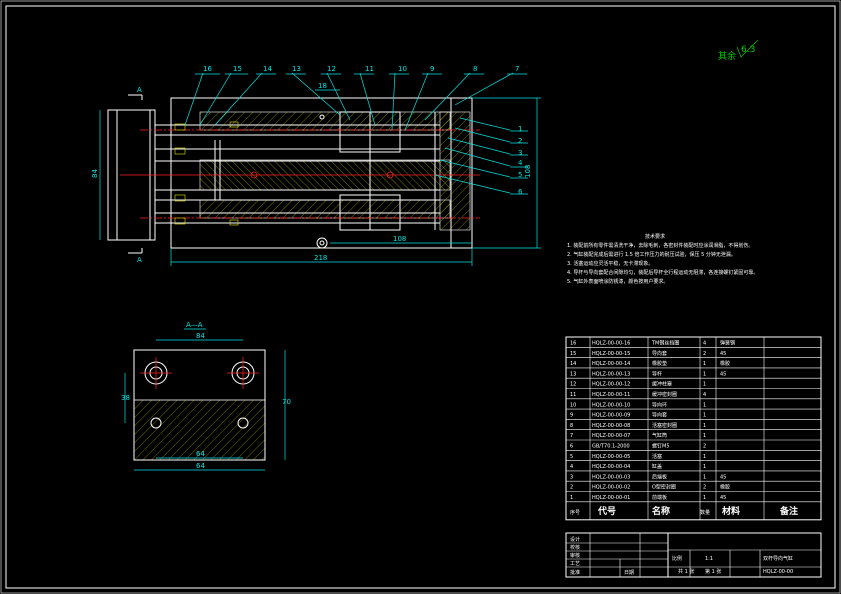 The width and height of the screenshot is (841, 594). What do you see at coordinates (664, 425) in the screenshot?
I see `bom-cell: 活塞密封圈` at bounding box center [664, 425].